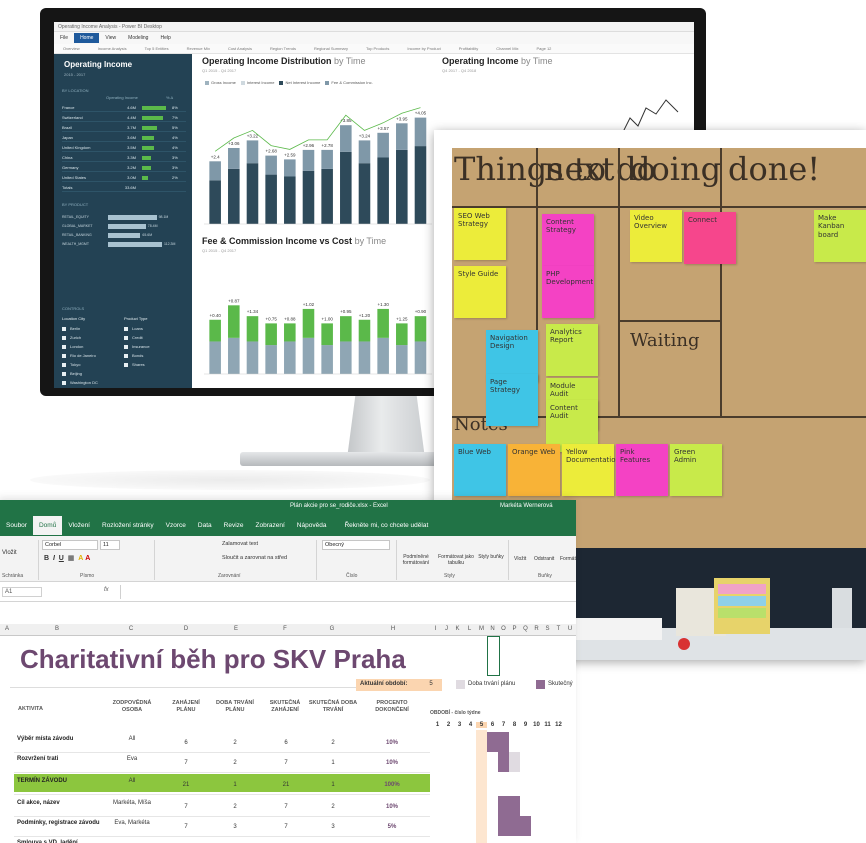  What do you see at coordinates (165, 38) in the screenshot?
I see `menu-help: Help` at bounding box center [165, 38].